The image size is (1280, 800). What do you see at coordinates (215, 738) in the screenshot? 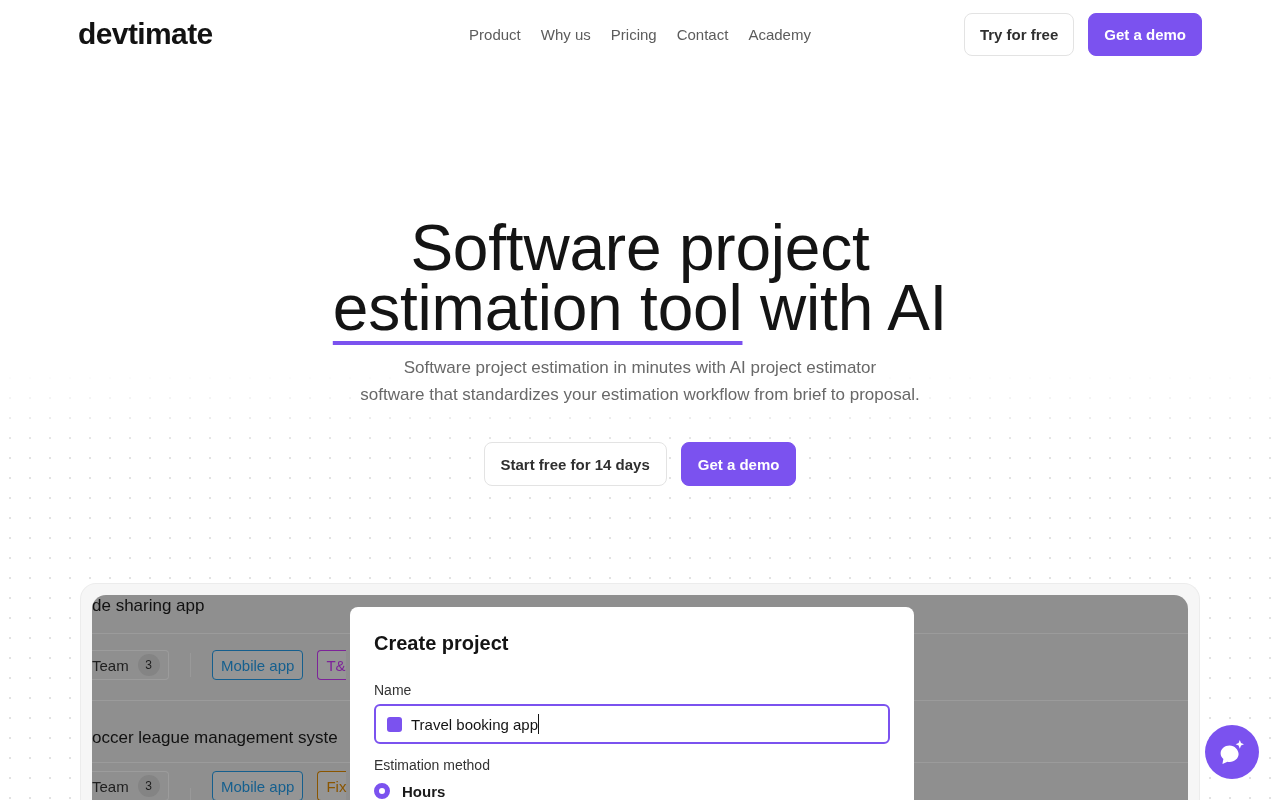
I see `project-title: occer league management syste` at bounding box center [215, 738].